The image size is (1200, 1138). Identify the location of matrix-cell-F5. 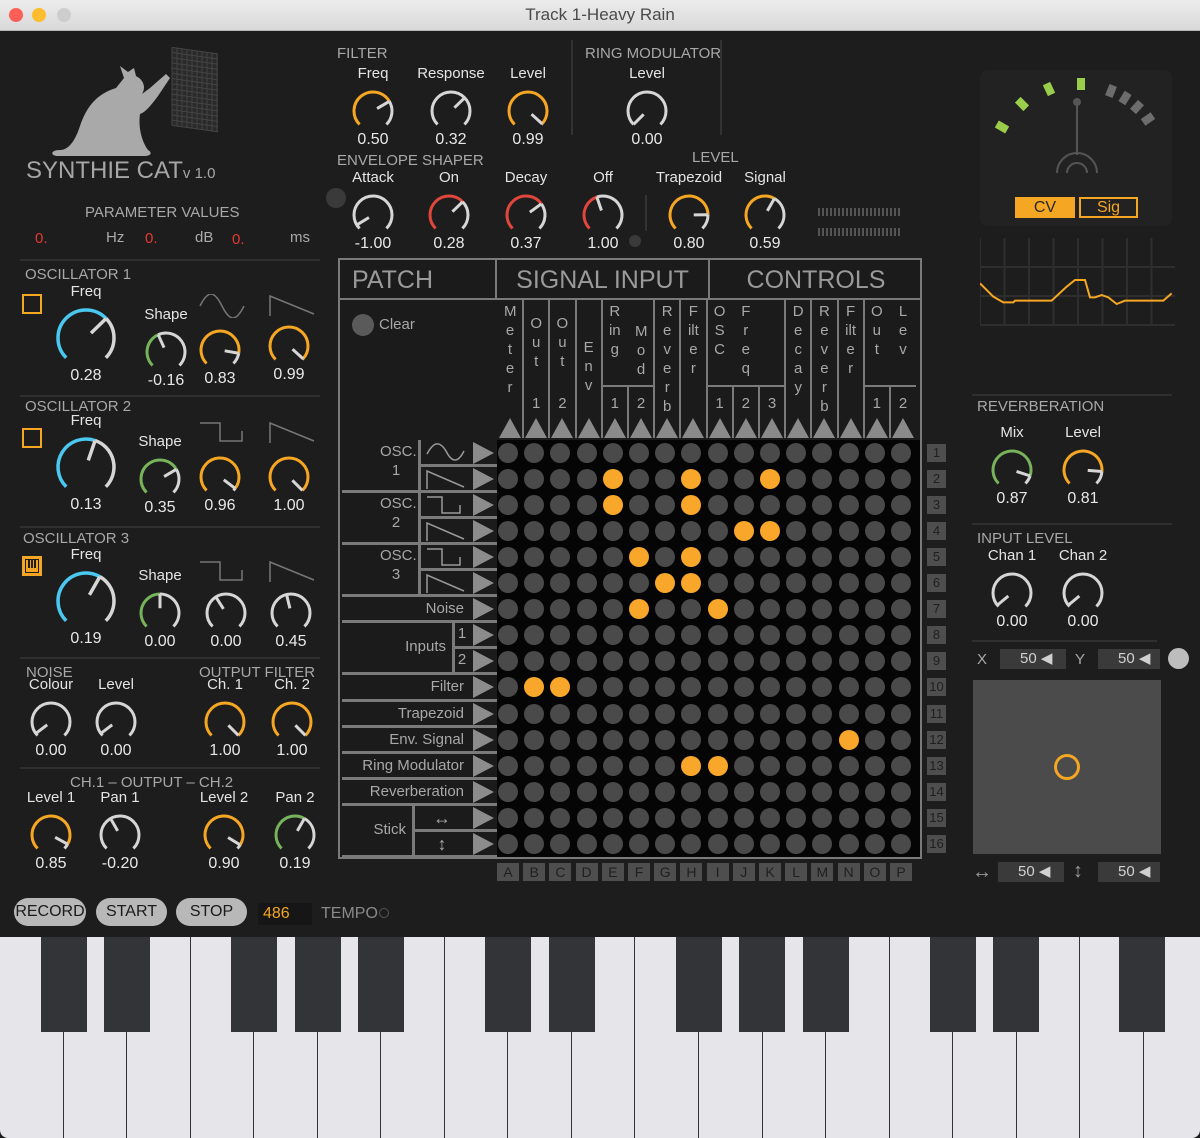
(639, 557).